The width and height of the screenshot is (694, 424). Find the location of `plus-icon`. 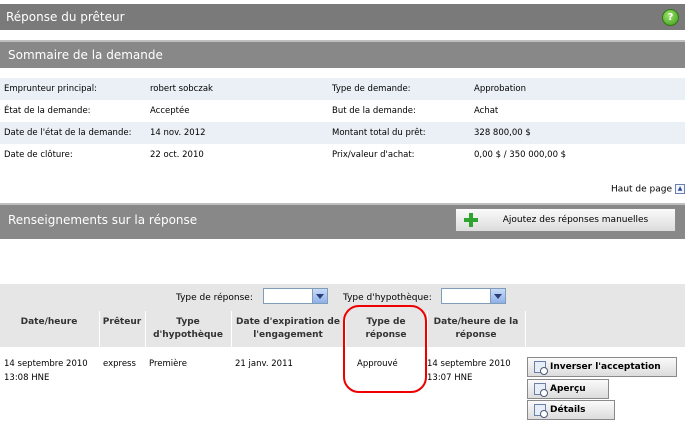

plus-icon is located at coordinates (471, 220).